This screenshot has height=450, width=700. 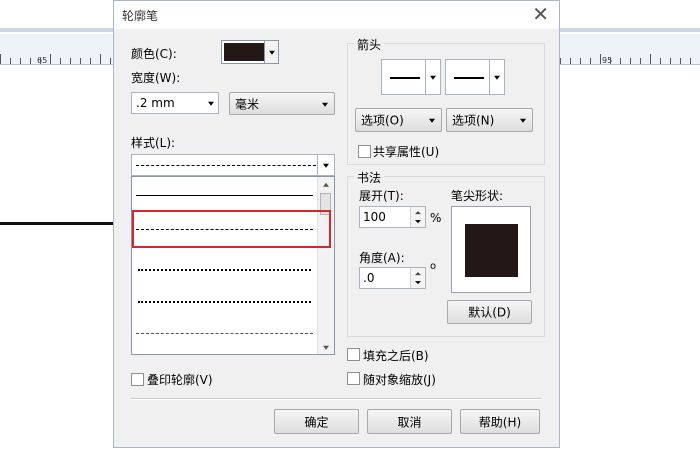 What do you see at coordinates (336, 399) in the screenshot?
I see `footer-separator` at bounding box center [336, 399].